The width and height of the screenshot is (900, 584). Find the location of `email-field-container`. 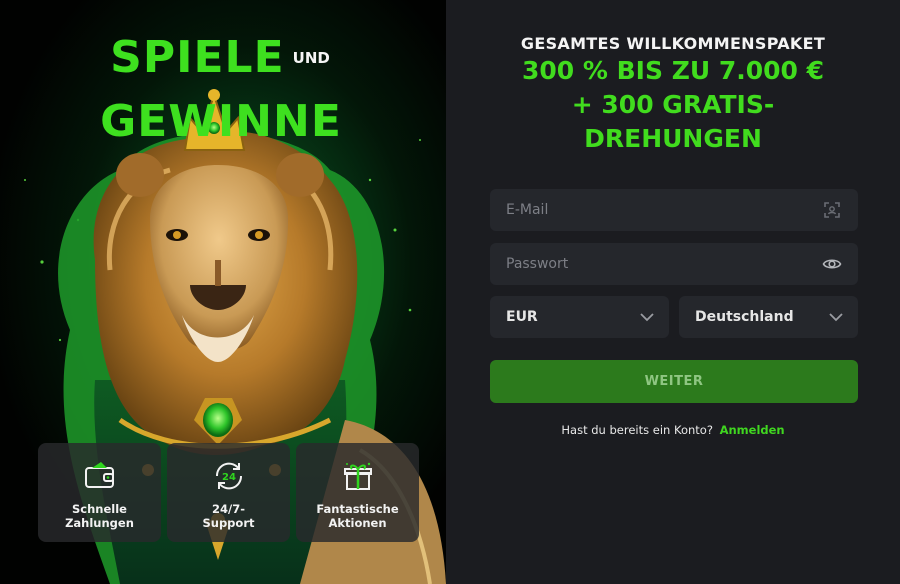

email-field-container is located at coordinates (674, 210).